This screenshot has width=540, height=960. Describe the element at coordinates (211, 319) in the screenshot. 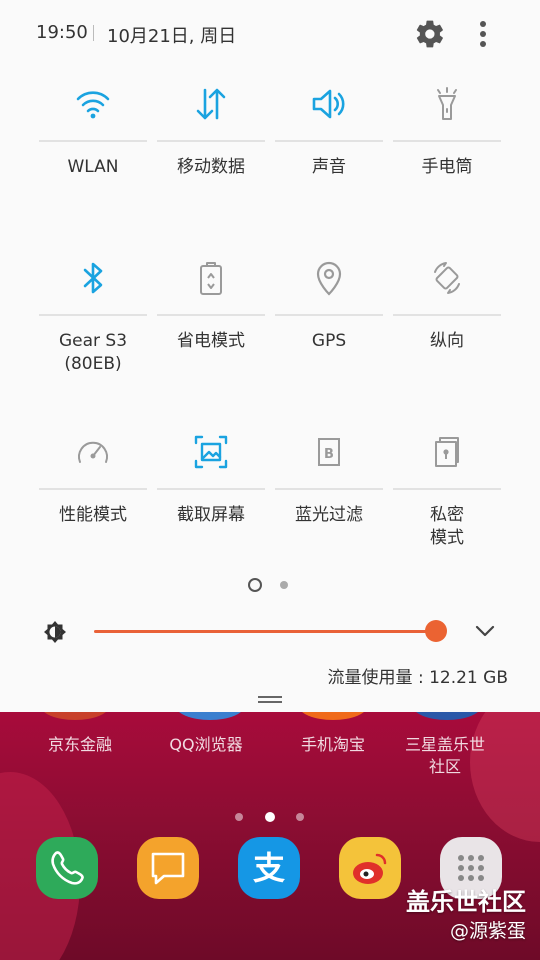

I see `tile-power-saving: 省电模式` at that location.